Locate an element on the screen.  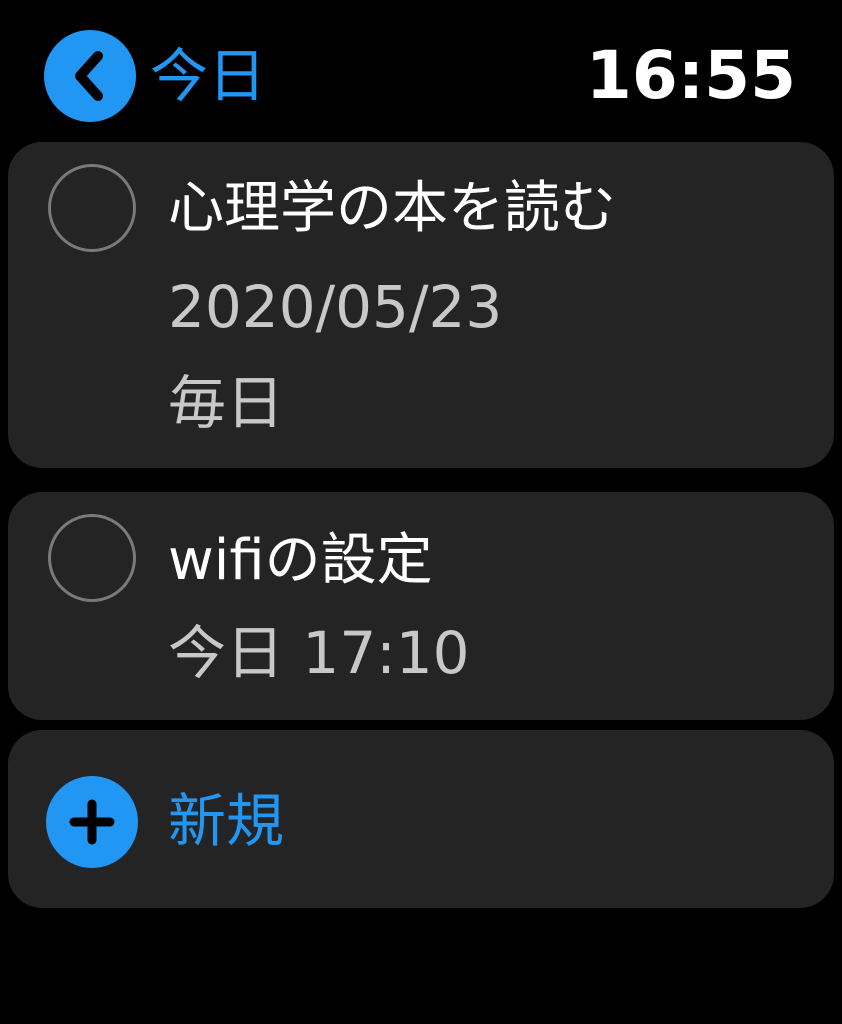
plus-icon is located at coordinates (92, 822).